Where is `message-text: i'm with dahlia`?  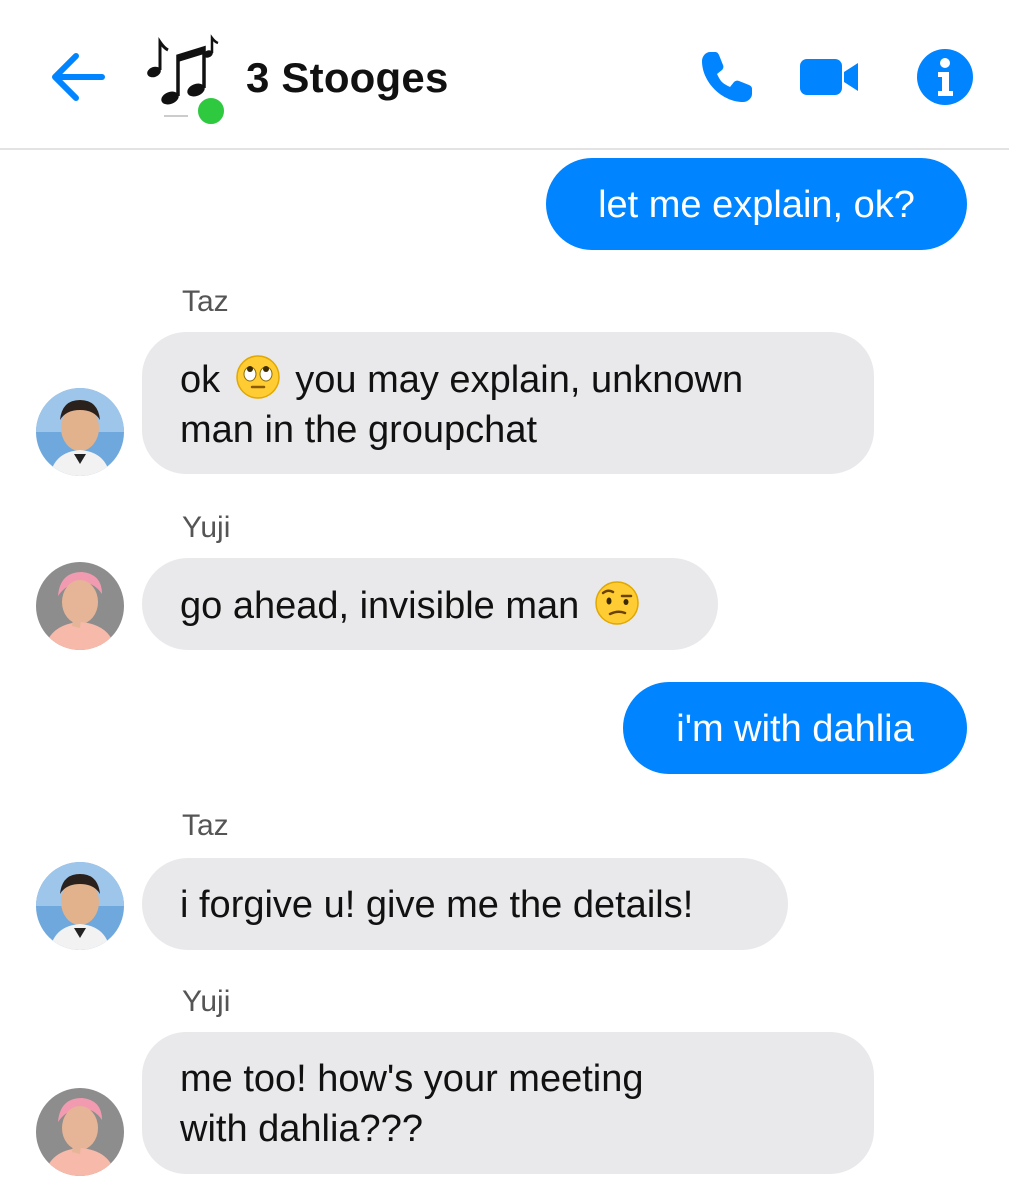 message-text: i'm with dahlia is located at coordinates (795, 729).